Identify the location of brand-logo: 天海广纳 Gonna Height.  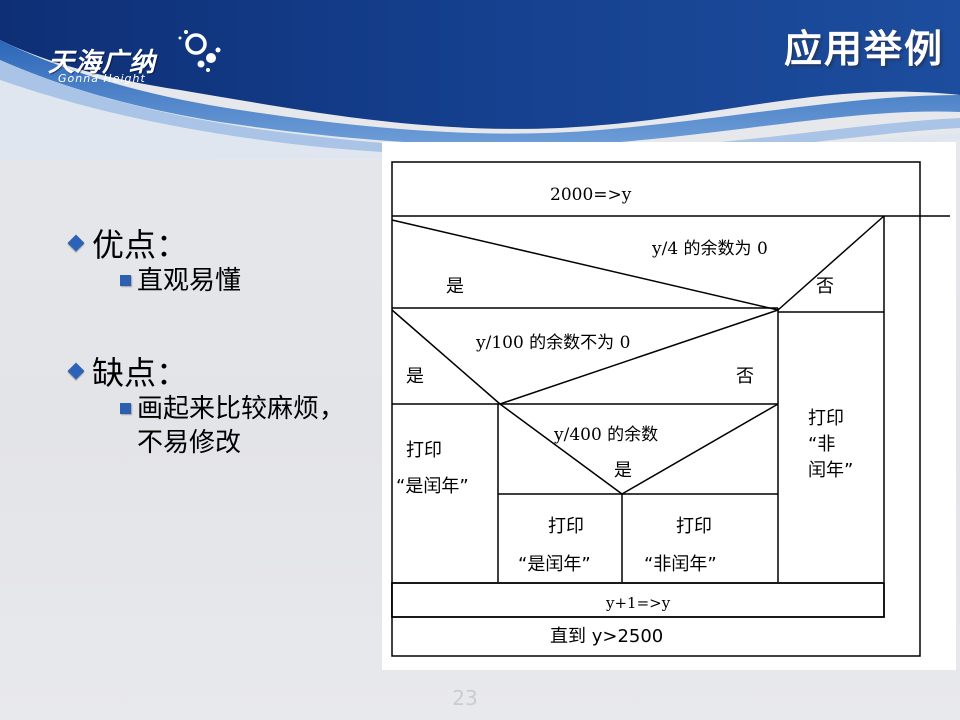
(134, 60).